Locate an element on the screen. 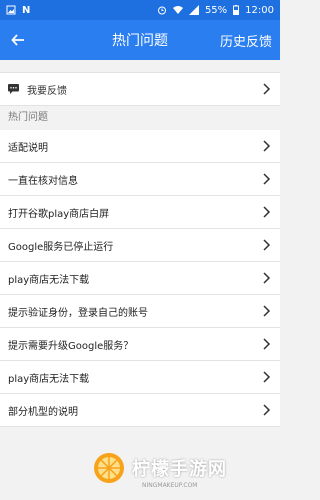 Image resolution: width=320 pixels, height=500 pixels. status-bar: N 55% 12:00 is located at coordinates (140, 10).